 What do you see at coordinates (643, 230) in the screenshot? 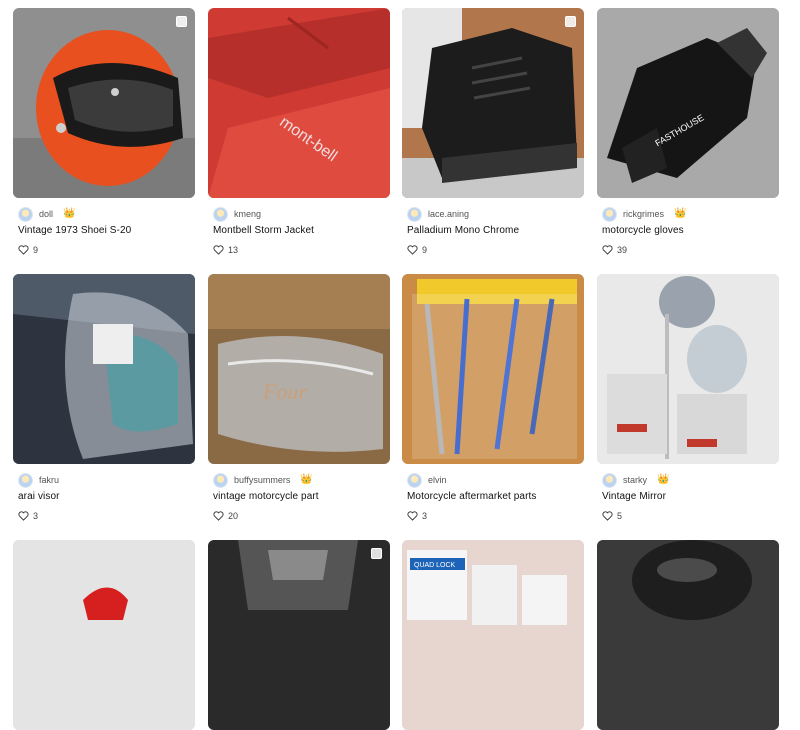
I see `listing-title: motorcycle gloves` at bounding box center [643, 230].